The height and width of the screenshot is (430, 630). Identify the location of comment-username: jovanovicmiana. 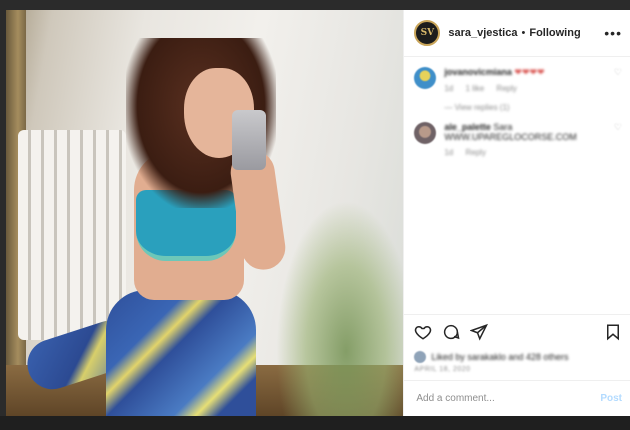
(478, 72).